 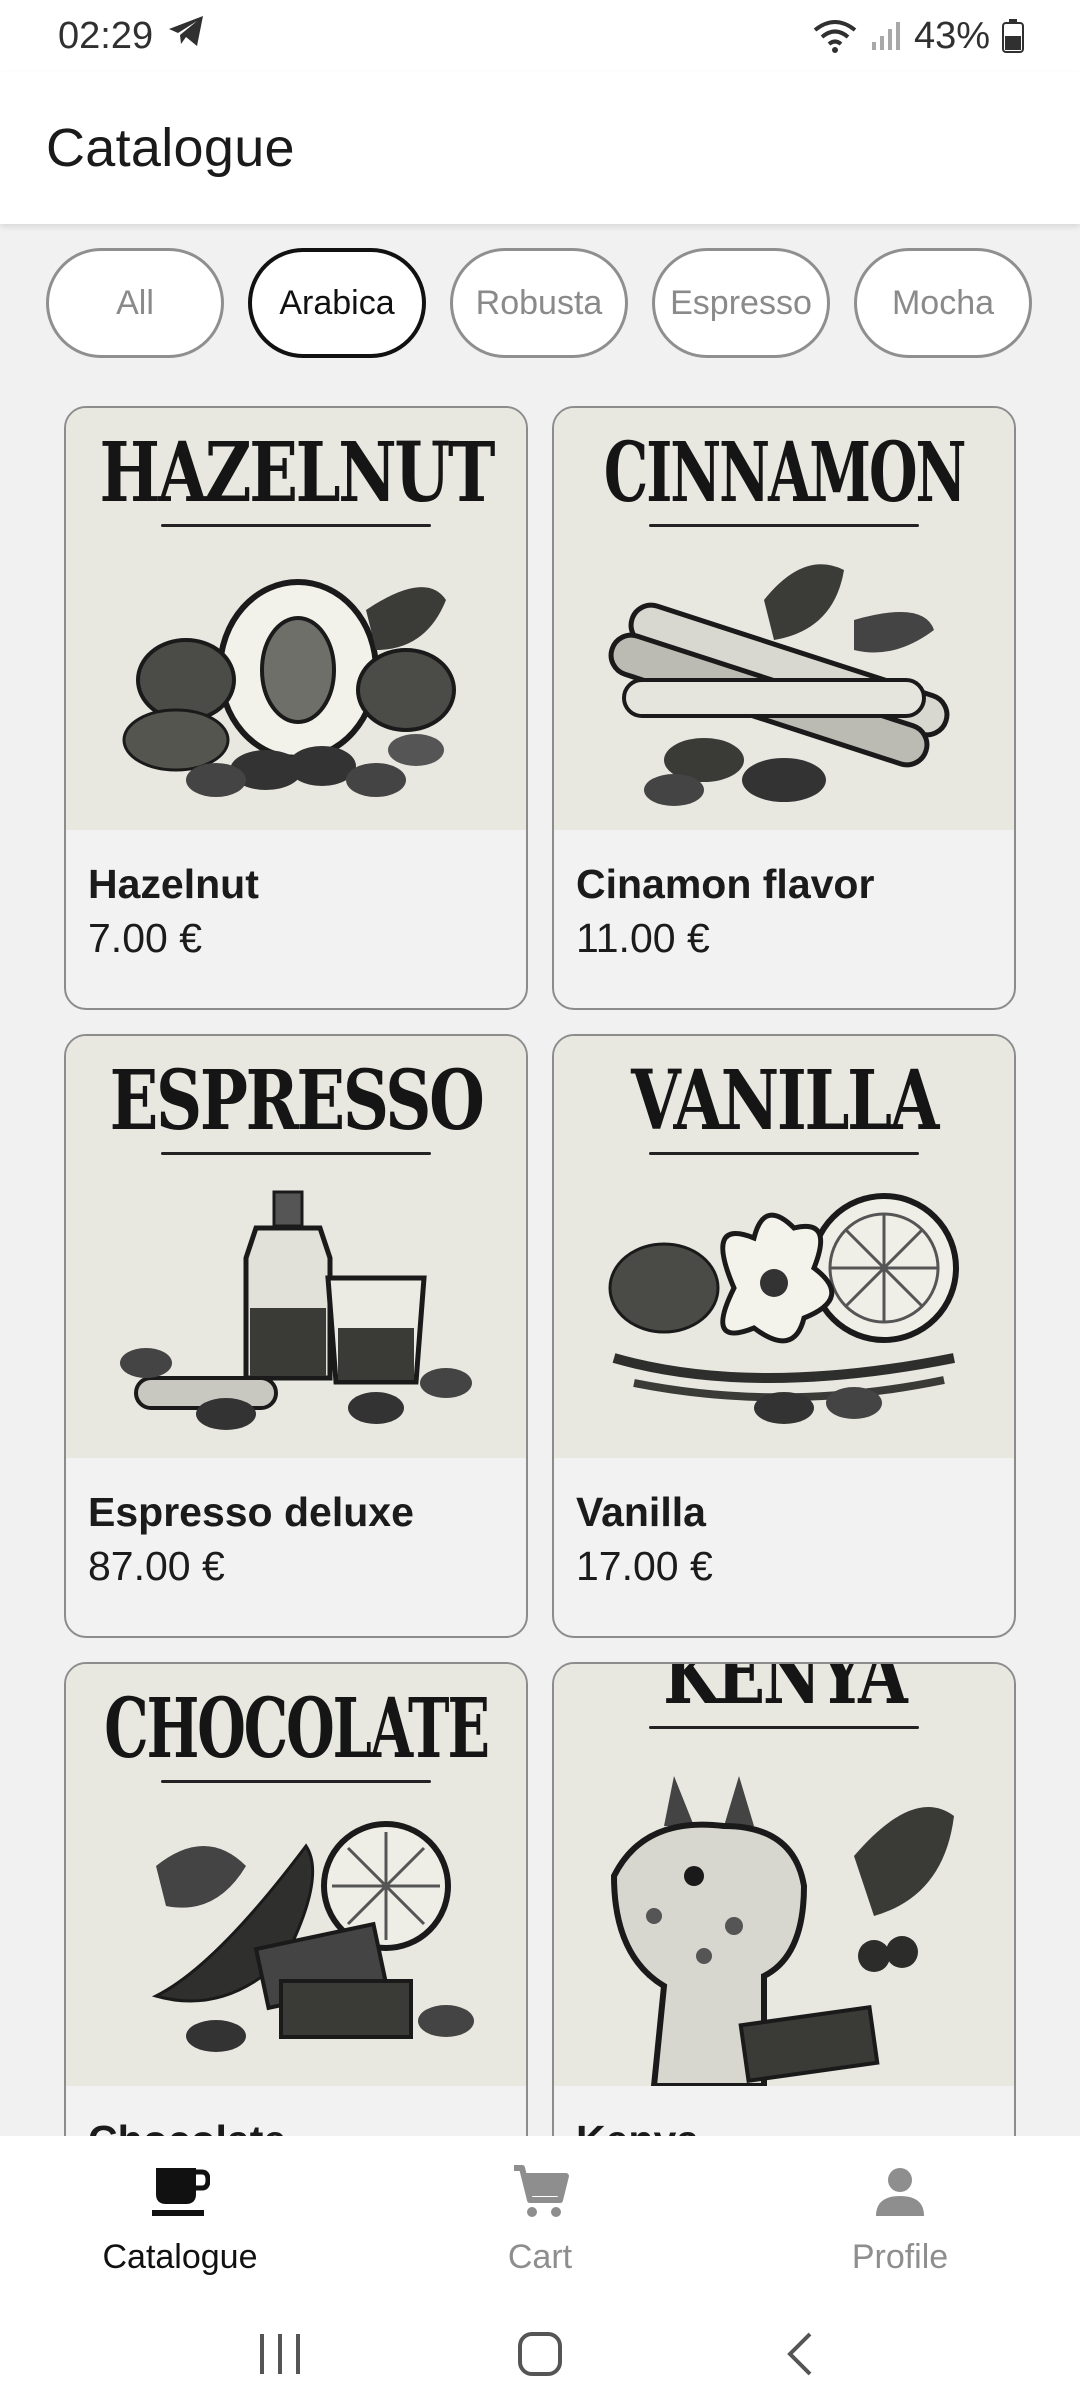 I want to click on product-card: HAZELNUT Hazelnut 7.00 €, so click(x=296, y=708).